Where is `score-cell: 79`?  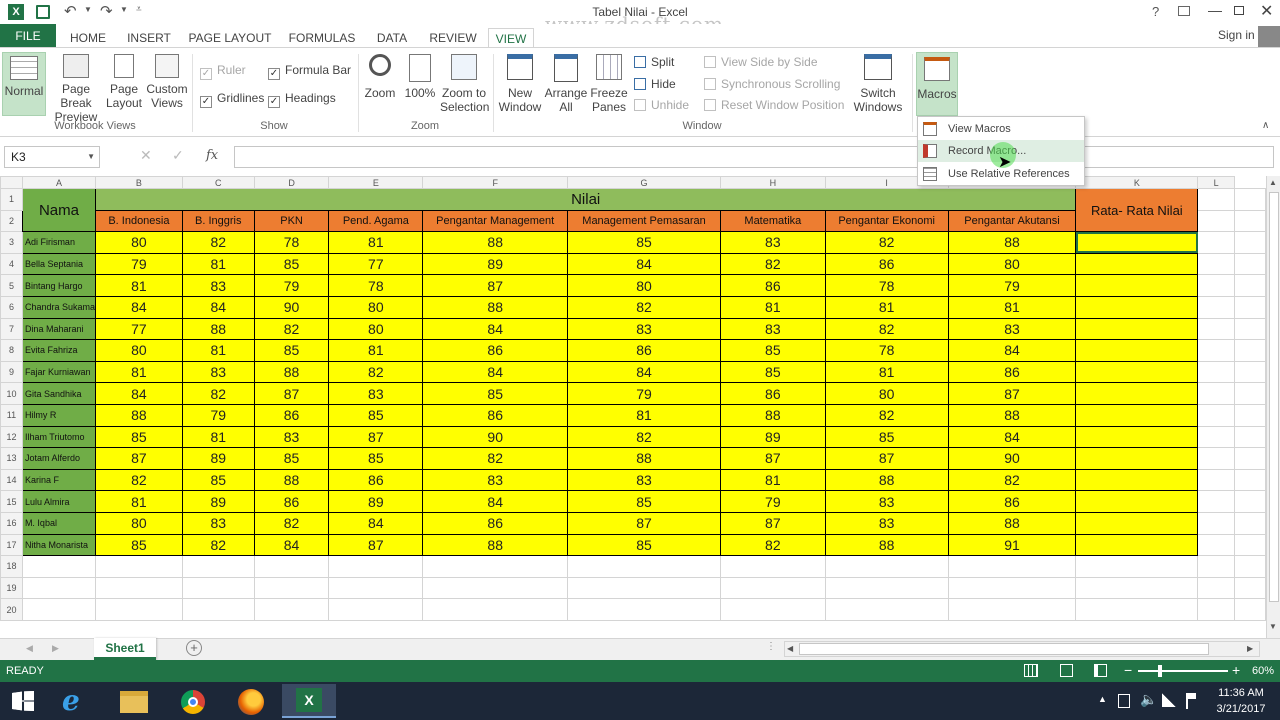
score-cell: 79 is located at coordinates (644, 393).